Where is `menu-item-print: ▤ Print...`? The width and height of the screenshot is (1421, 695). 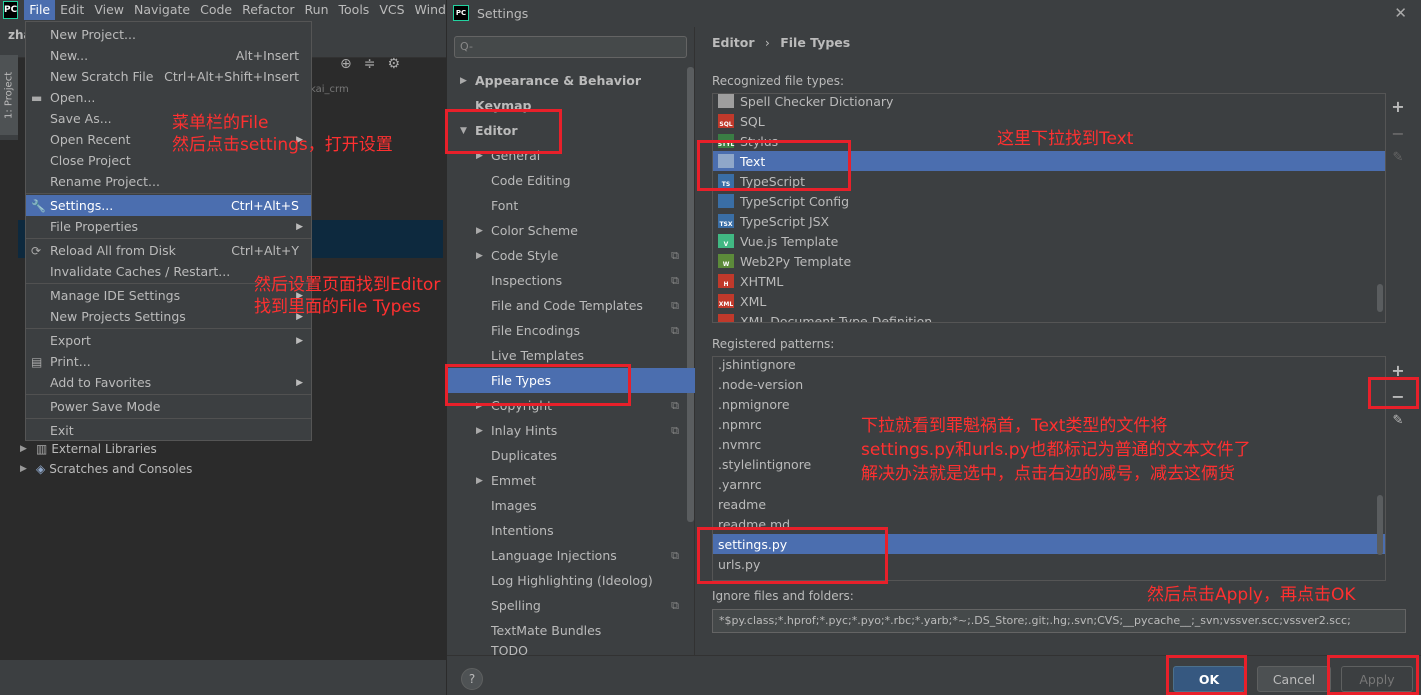 menu-item-print: ▤ Print... is located at coordinates (168, 361).